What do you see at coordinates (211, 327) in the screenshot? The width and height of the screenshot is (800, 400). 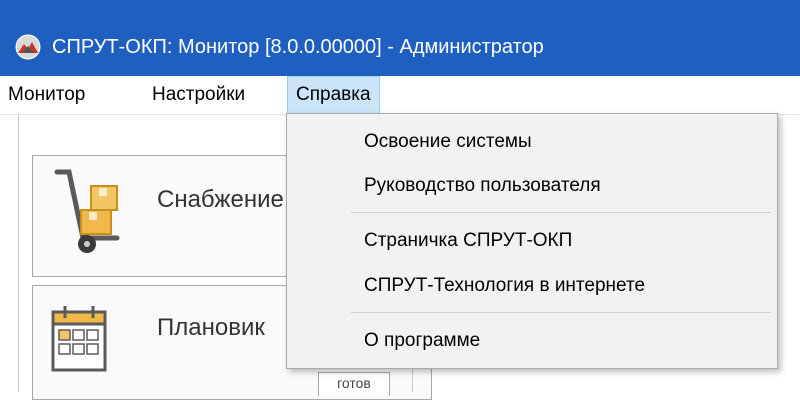 I see `module-title-planner: Плановик` at bounding box center [211, 327].